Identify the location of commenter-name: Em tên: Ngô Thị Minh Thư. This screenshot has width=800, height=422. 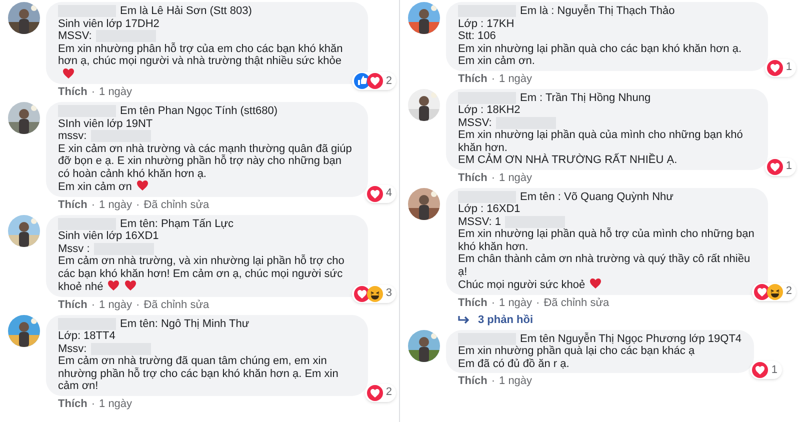
(185, 324).